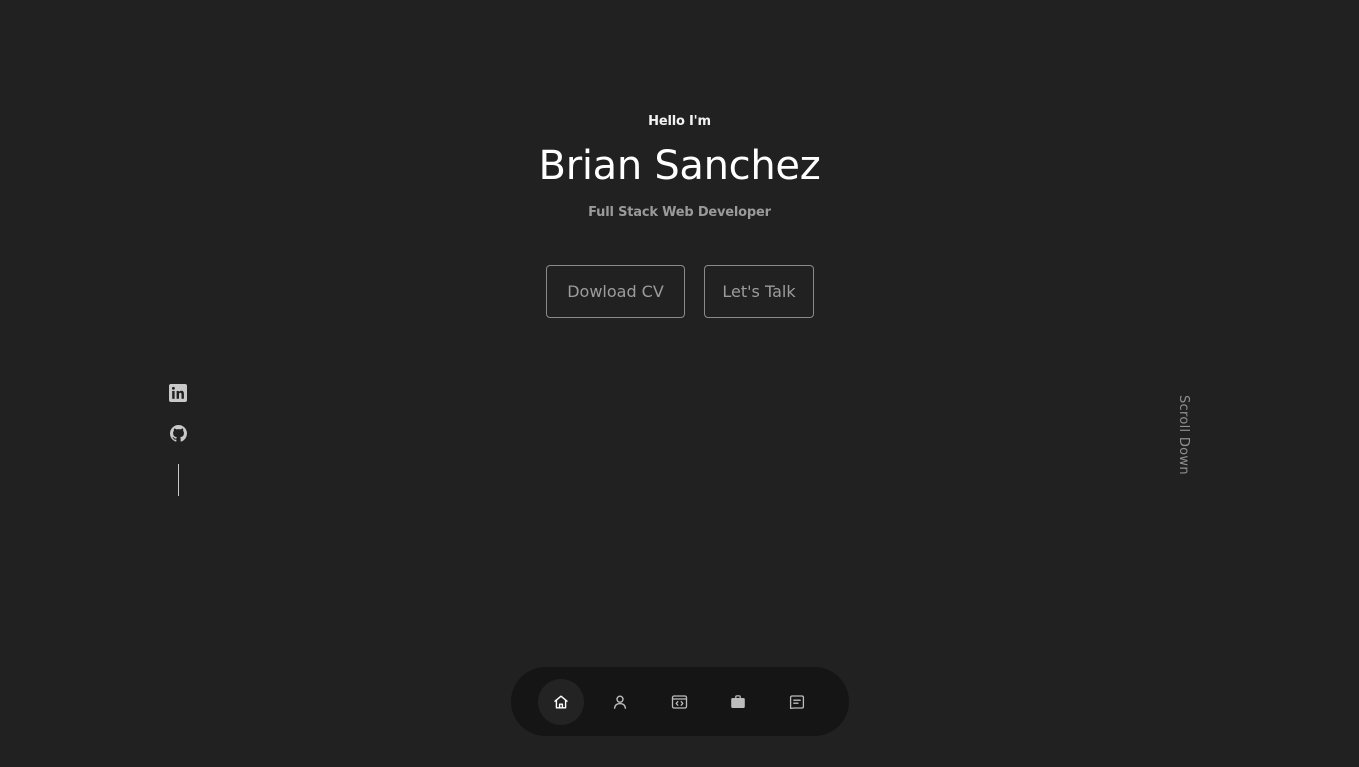 The width and height of the screenshot is (1359, 767). I want to click on linkedin-link, so click(178, 395).